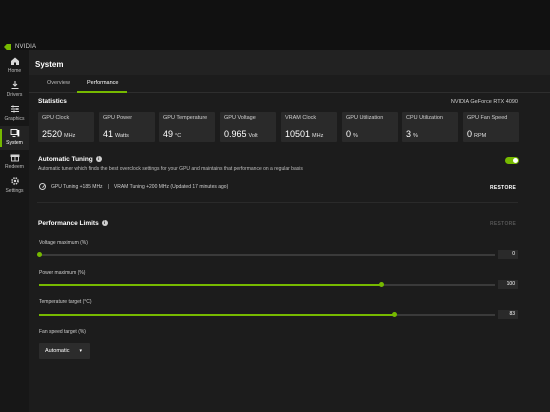 The height and width of the screenshot is (412, 550). I want to click on fan-speed-target-label: Fan speed target (%), so click(62, 332).